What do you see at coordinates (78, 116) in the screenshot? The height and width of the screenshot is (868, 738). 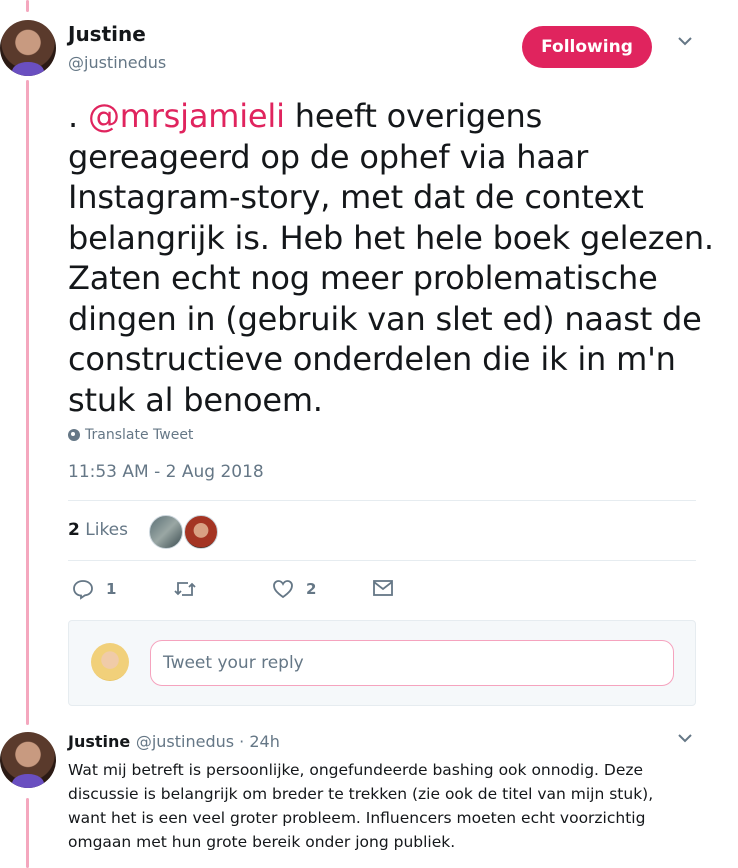 I see `tweet-text-prefix: .` at bounding box center [78, 116].